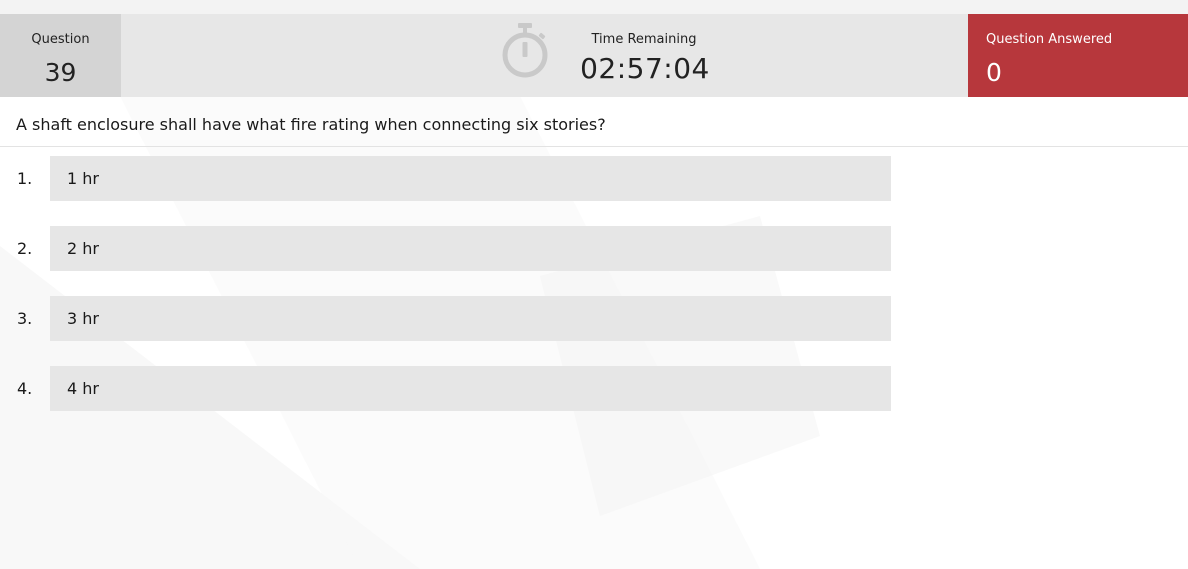 The width and height of the screenshot is (1188, 569). I want to click on question-label: Question, so click(60, 39).